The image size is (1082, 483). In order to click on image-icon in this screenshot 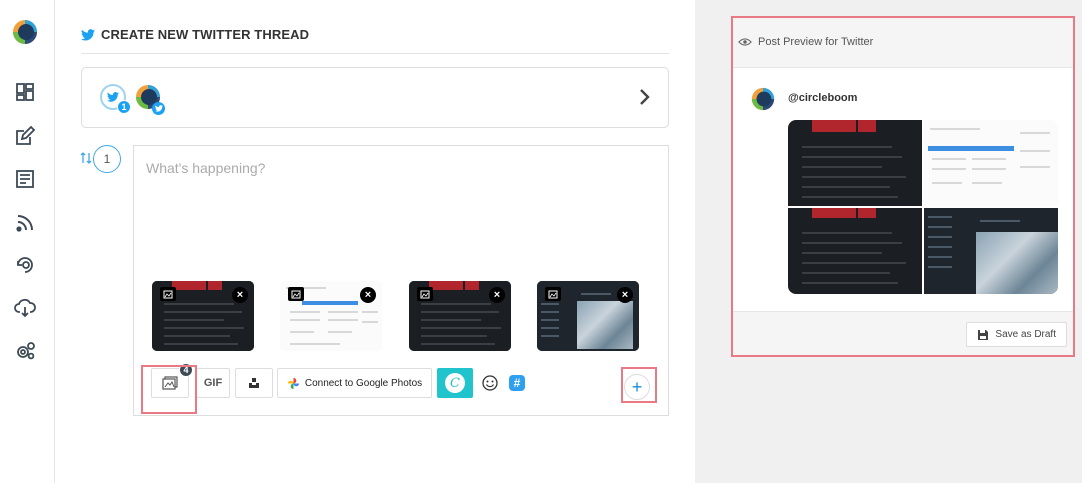, I will do `click(170, 383)`.